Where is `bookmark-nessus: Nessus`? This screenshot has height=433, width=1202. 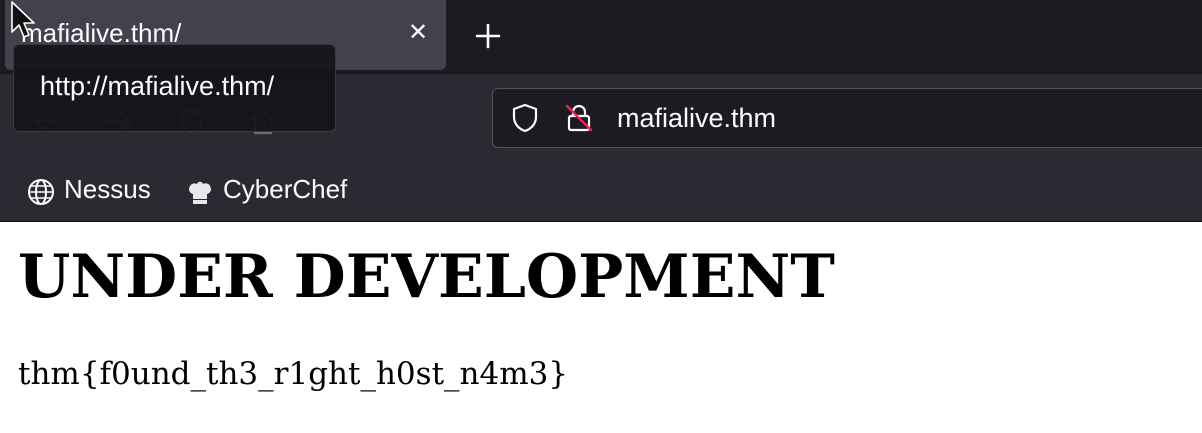
bookmark-nessus: Nessus is located at coordinates (96, 190).